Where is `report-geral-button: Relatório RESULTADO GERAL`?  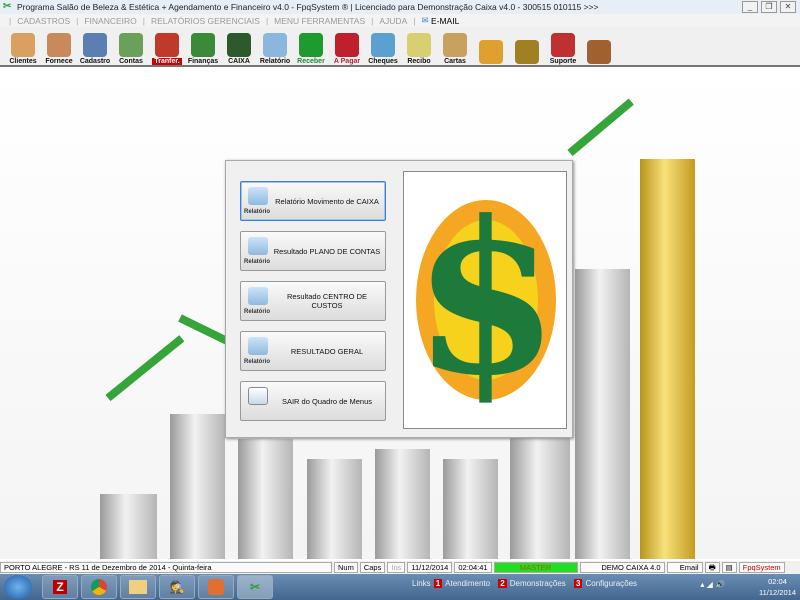
report-geral-button: Relatório RESULTADO GERAL is located at coordinates (313, 351).